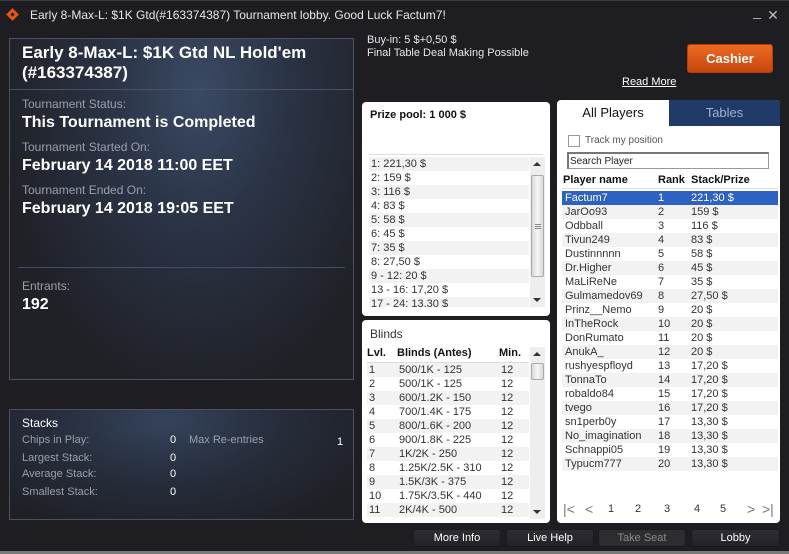 Image resolution: width=789 pixels, height=554 pixels. Describe the element at coordinates (670, 338) in the screenshot. I see `player-row: DonRumato 11 20 $` at that location.